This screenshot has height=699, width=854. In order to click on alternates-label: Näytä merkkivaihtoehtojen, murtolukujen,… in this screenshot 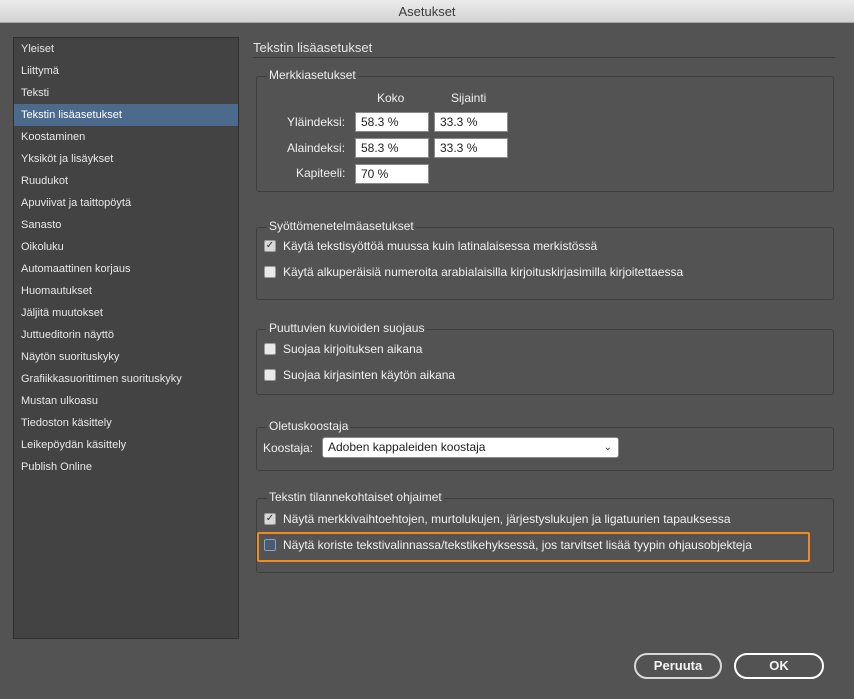, I will do `click(507, 519)`.